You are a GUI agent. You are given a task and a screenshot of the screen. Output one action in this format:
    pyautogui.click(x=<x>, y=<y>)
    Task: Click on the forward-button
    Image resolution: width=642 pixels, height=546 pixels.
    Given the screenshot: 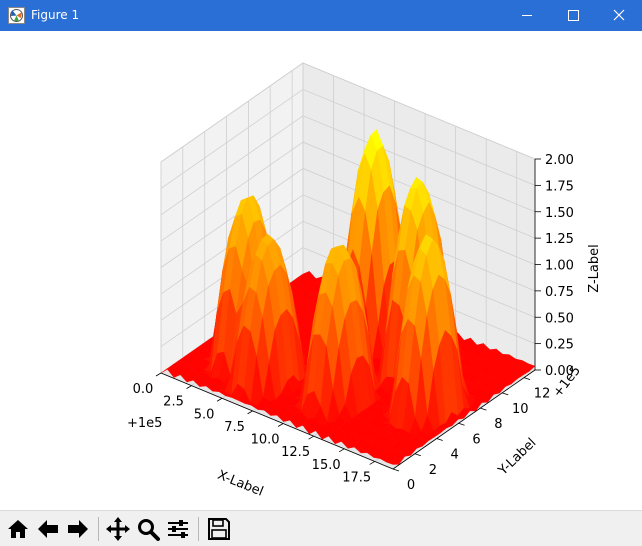 What is the action you would take?
    pyautogui.click(x=78, y=529)
    